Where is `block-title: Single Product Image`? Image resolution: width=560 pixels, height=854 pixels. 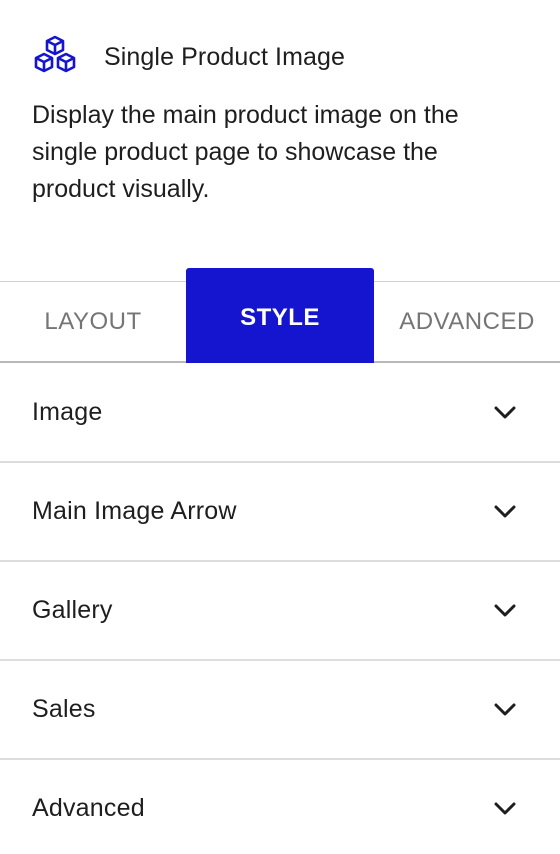
block-title: Single Product Image is located at coordinates (225, 57).